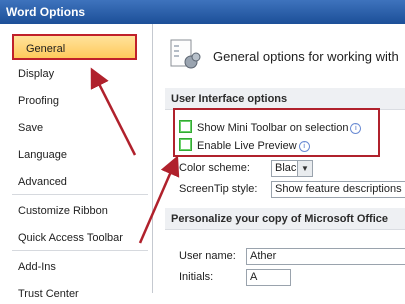  Describe the element at coordinates (36, 74) in the screenshot. I see `sidebar-item-display: Display` at that location.